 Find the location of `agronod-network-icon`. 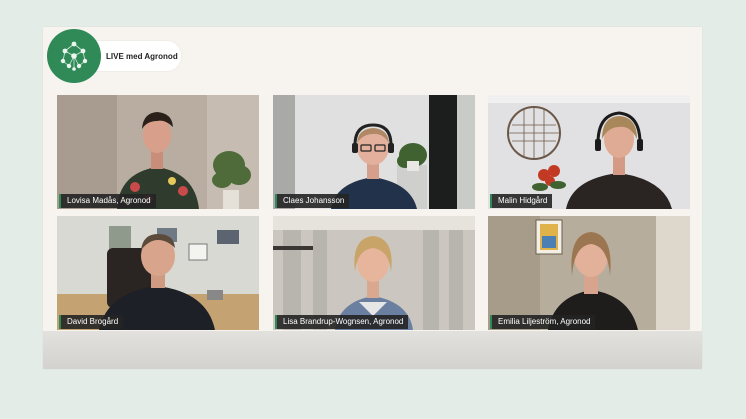

agronod-network-icon is located at coordinates (74, 56).